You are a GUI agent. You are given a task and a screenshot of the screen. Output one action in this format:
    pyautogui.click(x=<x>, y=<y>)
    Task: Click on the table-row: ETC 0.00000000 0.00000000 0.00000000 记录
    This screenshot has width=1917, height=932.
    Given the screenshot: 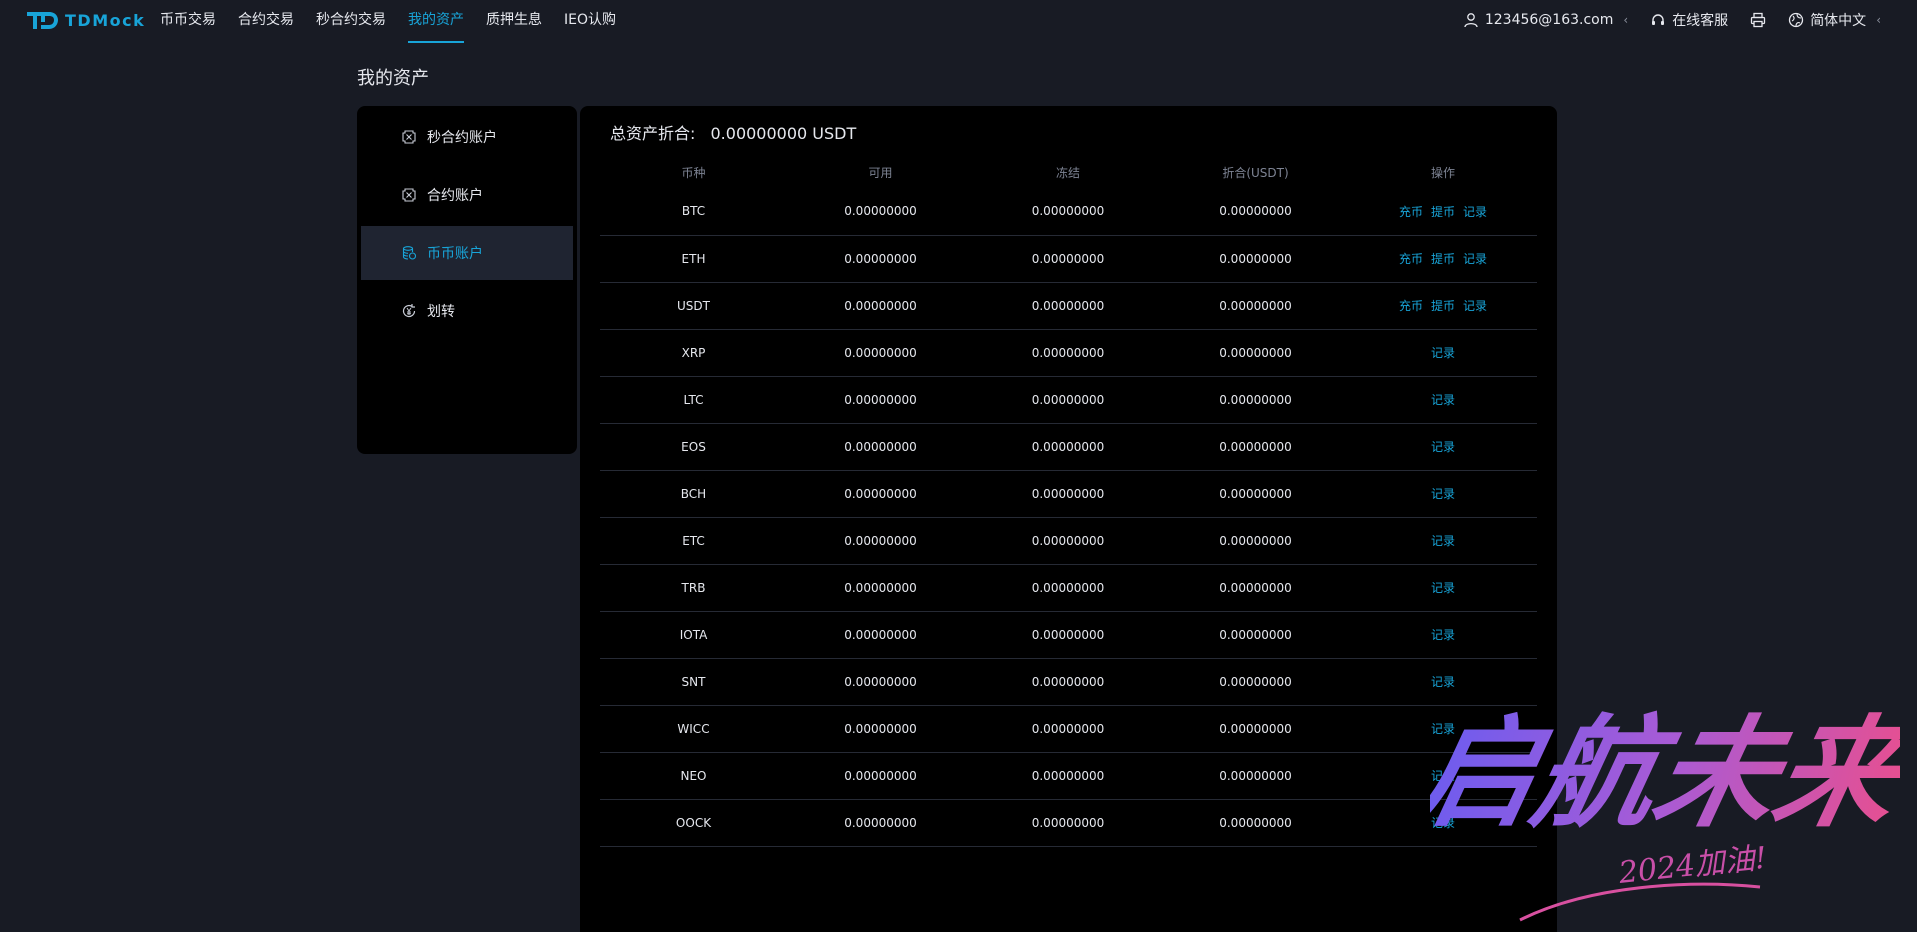 What is the action you would take?
    pyautogui.click(x=1068, y=541)
    